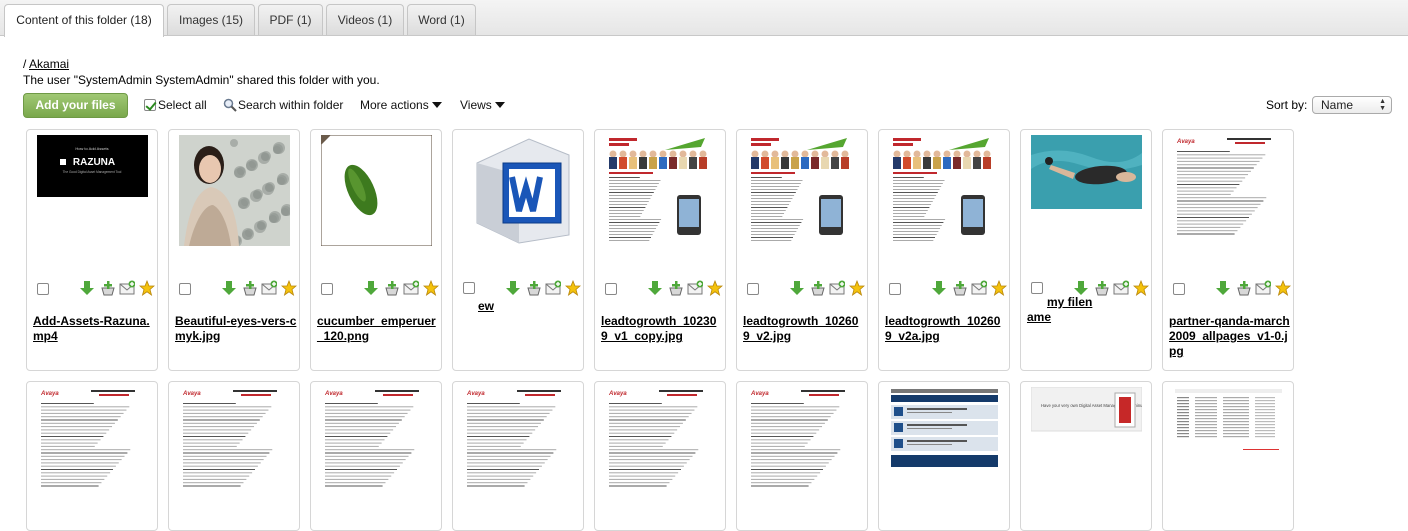 The image size is (1408, 531). I want to click on select-all-checkbox, so click(150, 105).